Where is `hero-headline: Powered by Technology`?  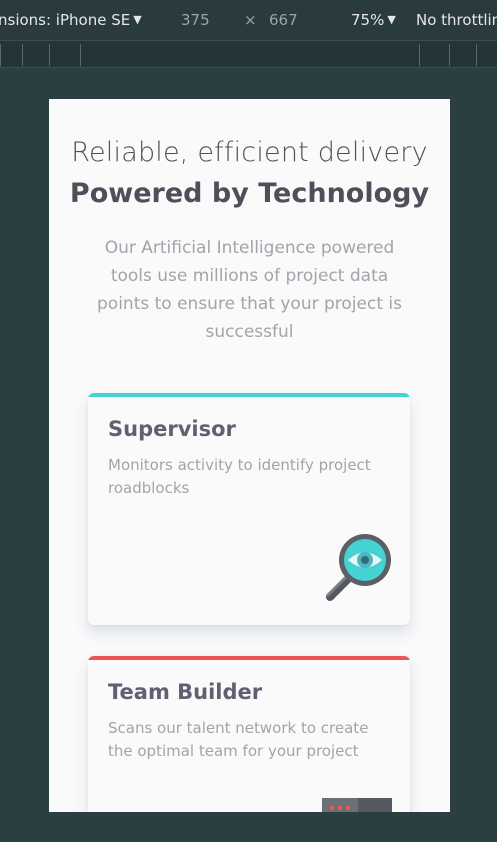 hero-headline: Powered by Technology is located at coordinates (249, 193).